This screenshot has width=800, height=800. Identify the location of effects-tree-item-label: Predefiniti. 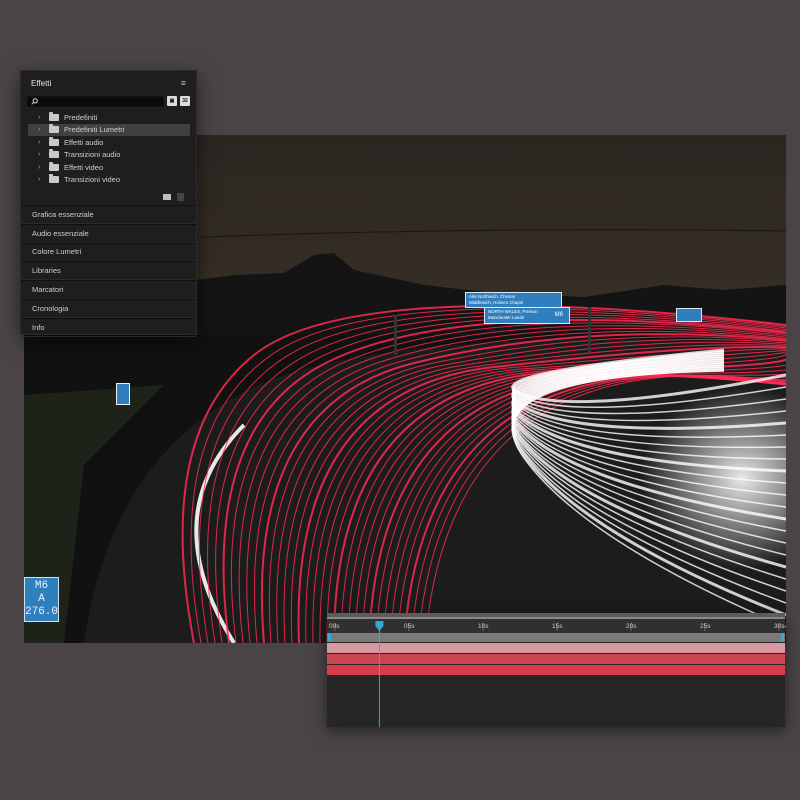
(81, 117).